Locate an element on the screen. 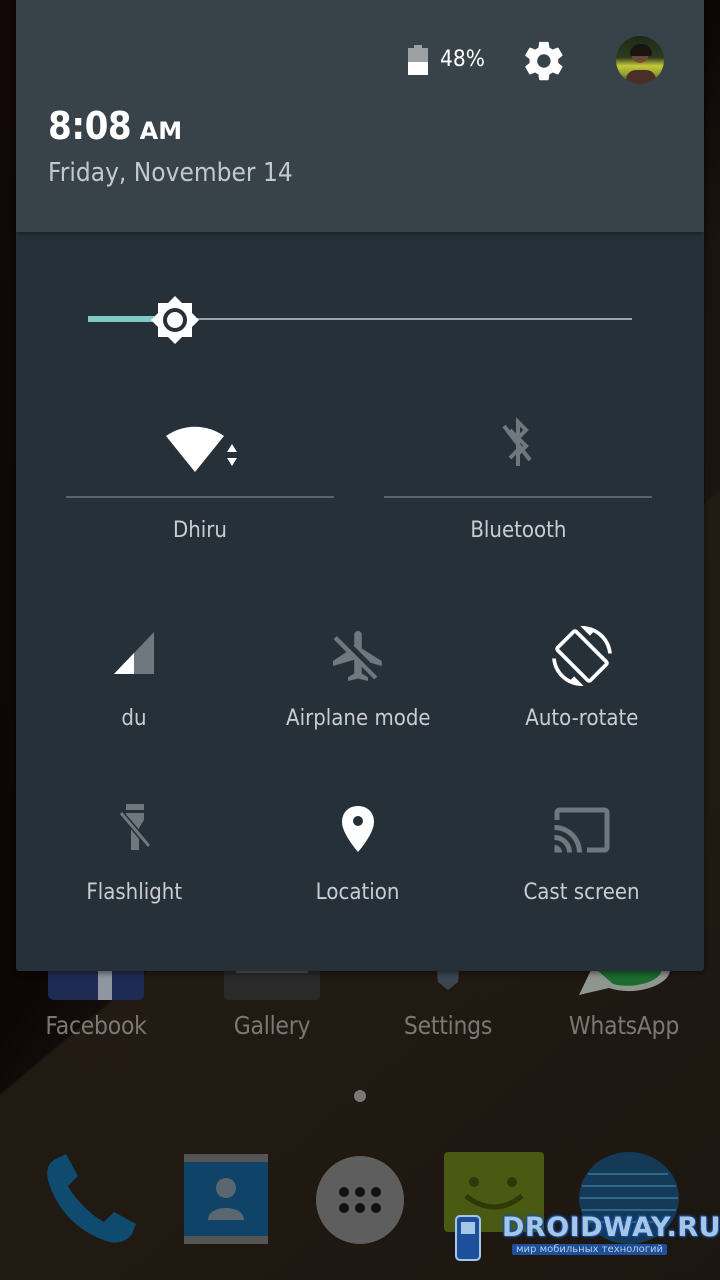  brightness-icon is located at coordinates (175, 320).